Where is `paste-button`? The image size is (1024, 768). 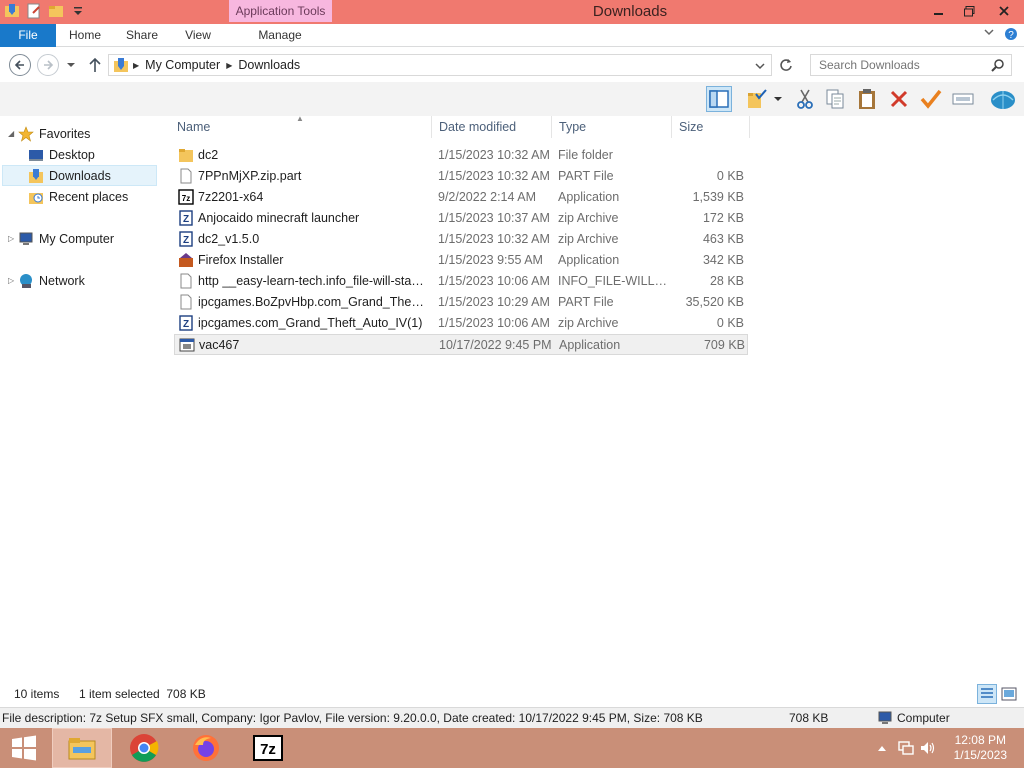 paste-button is located at coordinates (867, 99).